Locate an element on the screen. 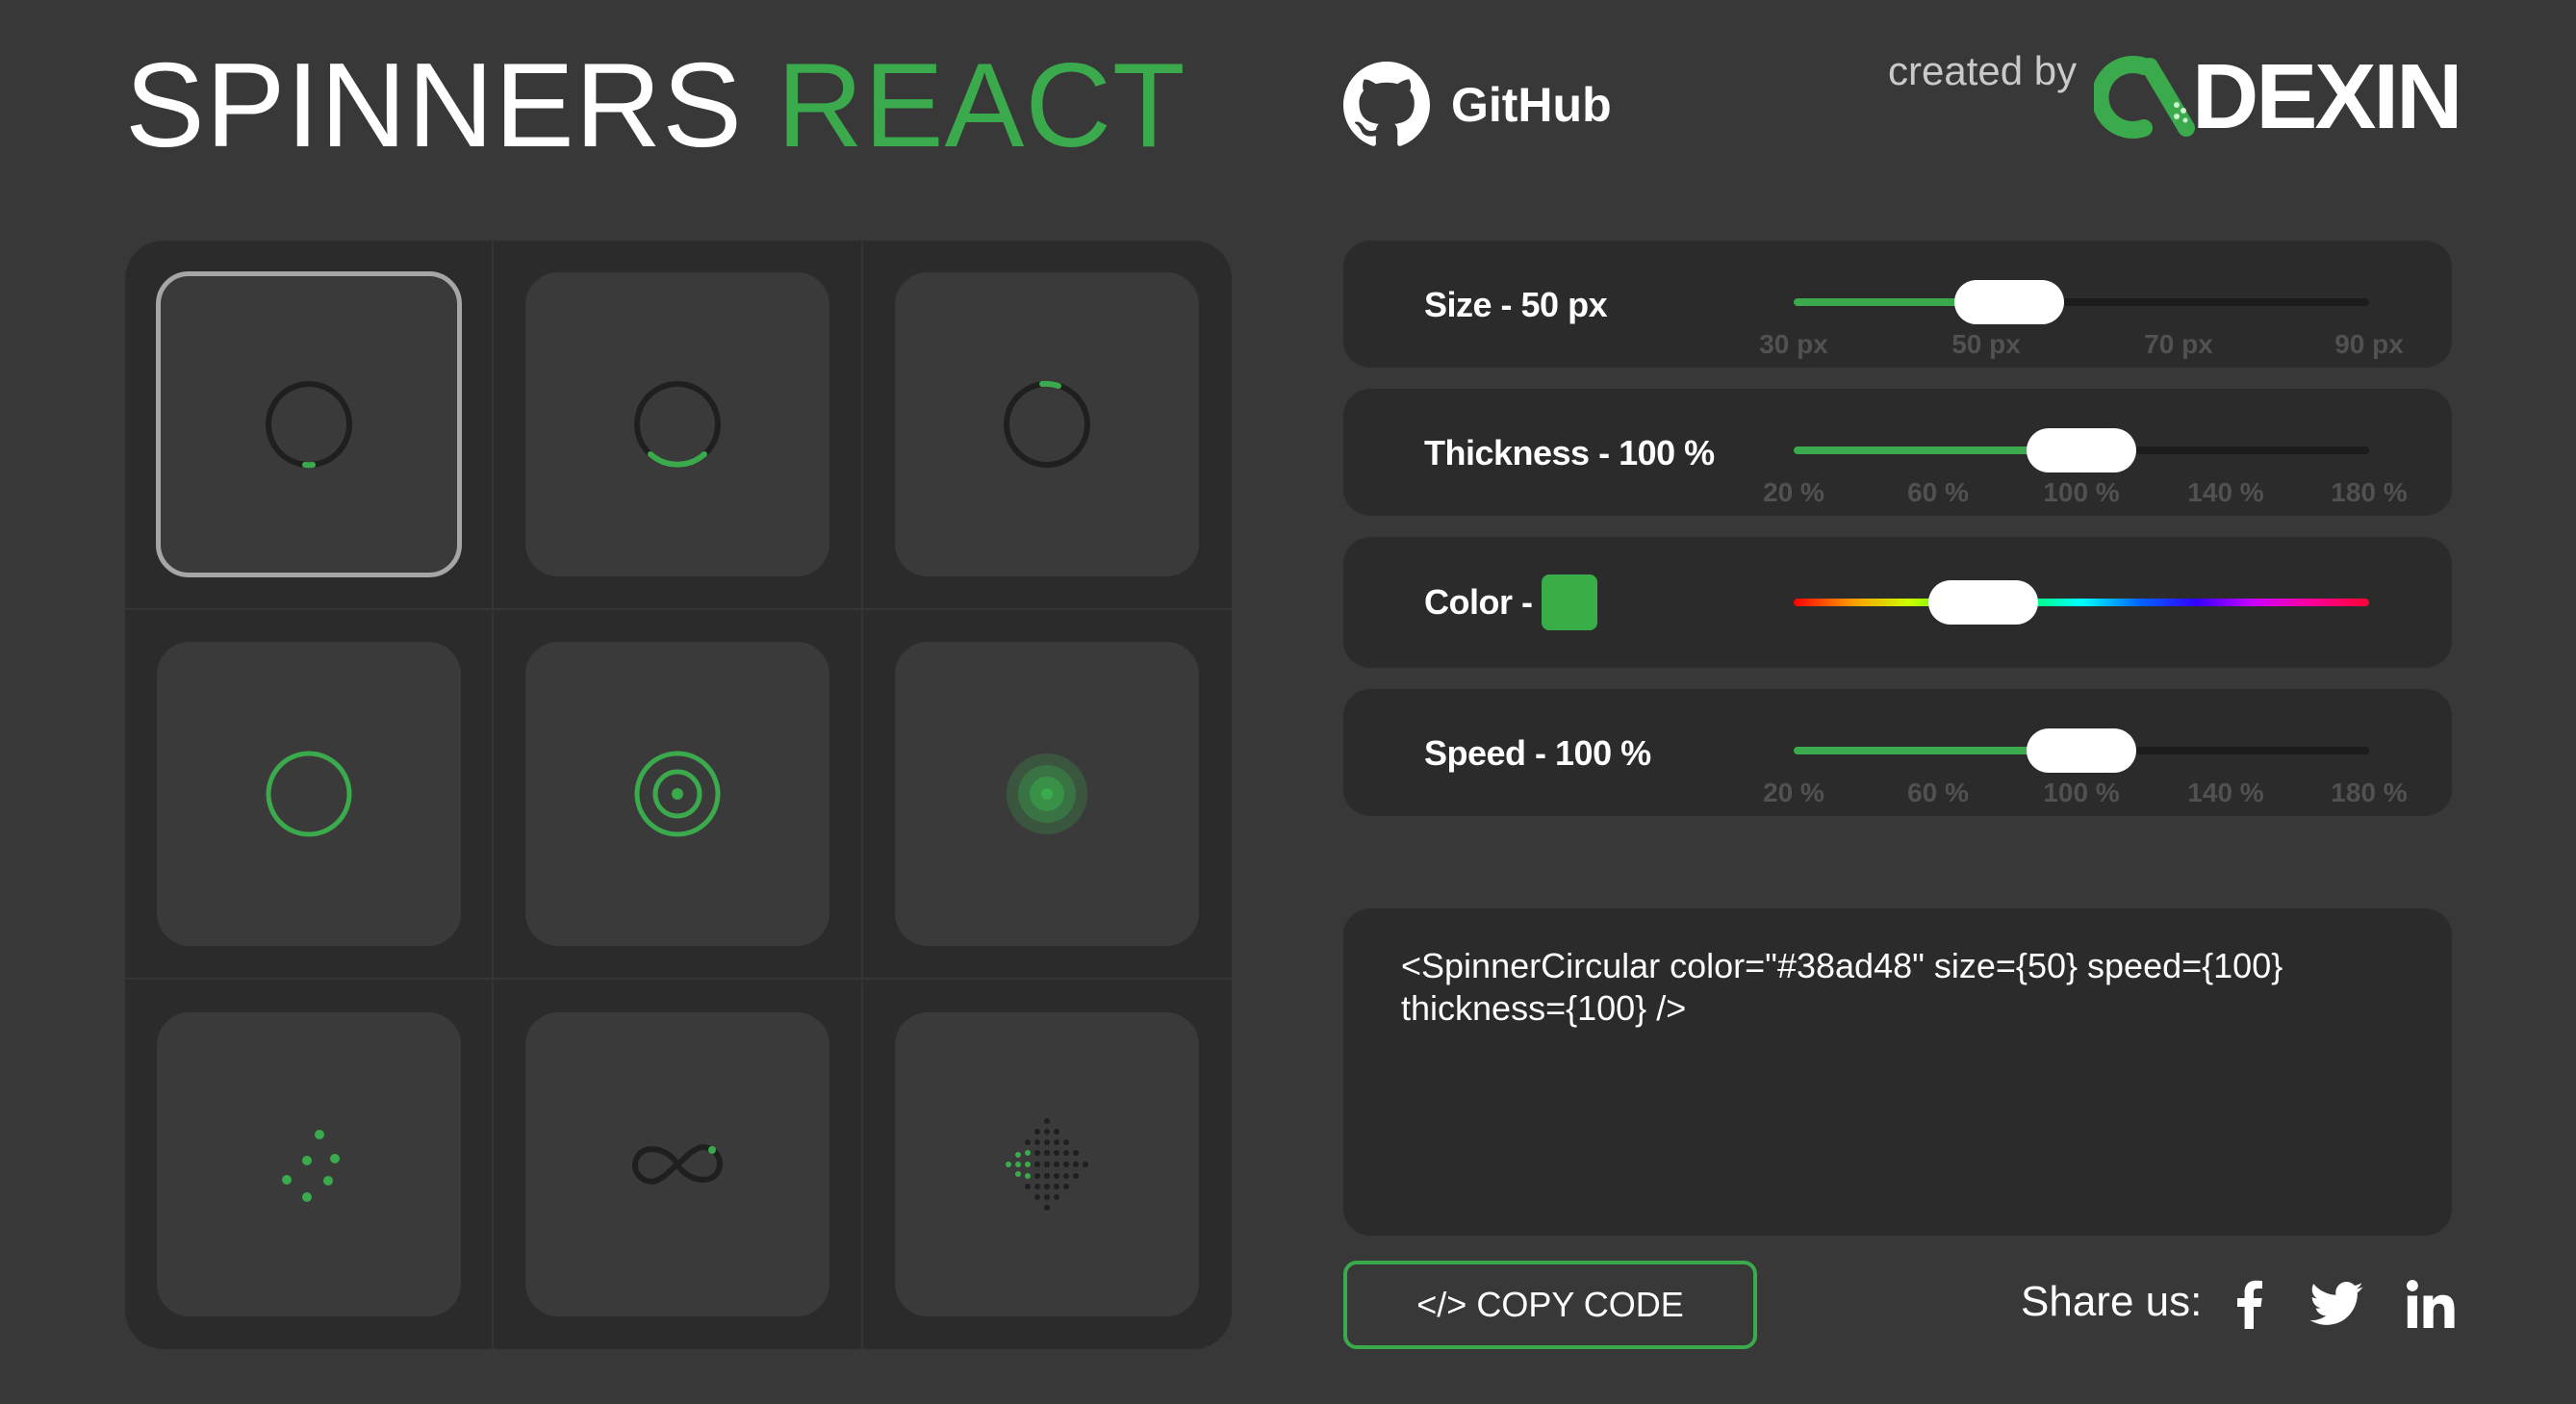  speed-slider-track is located at coordinates (2081, 750).